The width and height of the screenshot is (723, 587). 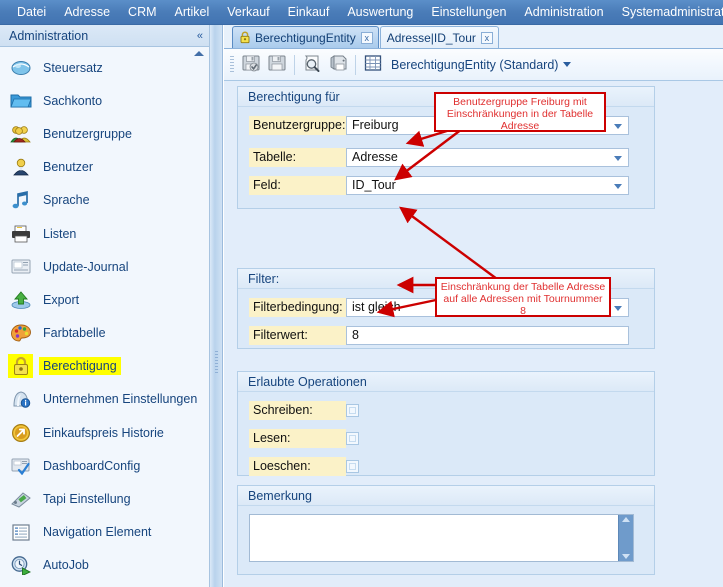 What do you see at coordinates (277, 65) in the screenshot?
I see `save-button` at bounding box center [277, 65].